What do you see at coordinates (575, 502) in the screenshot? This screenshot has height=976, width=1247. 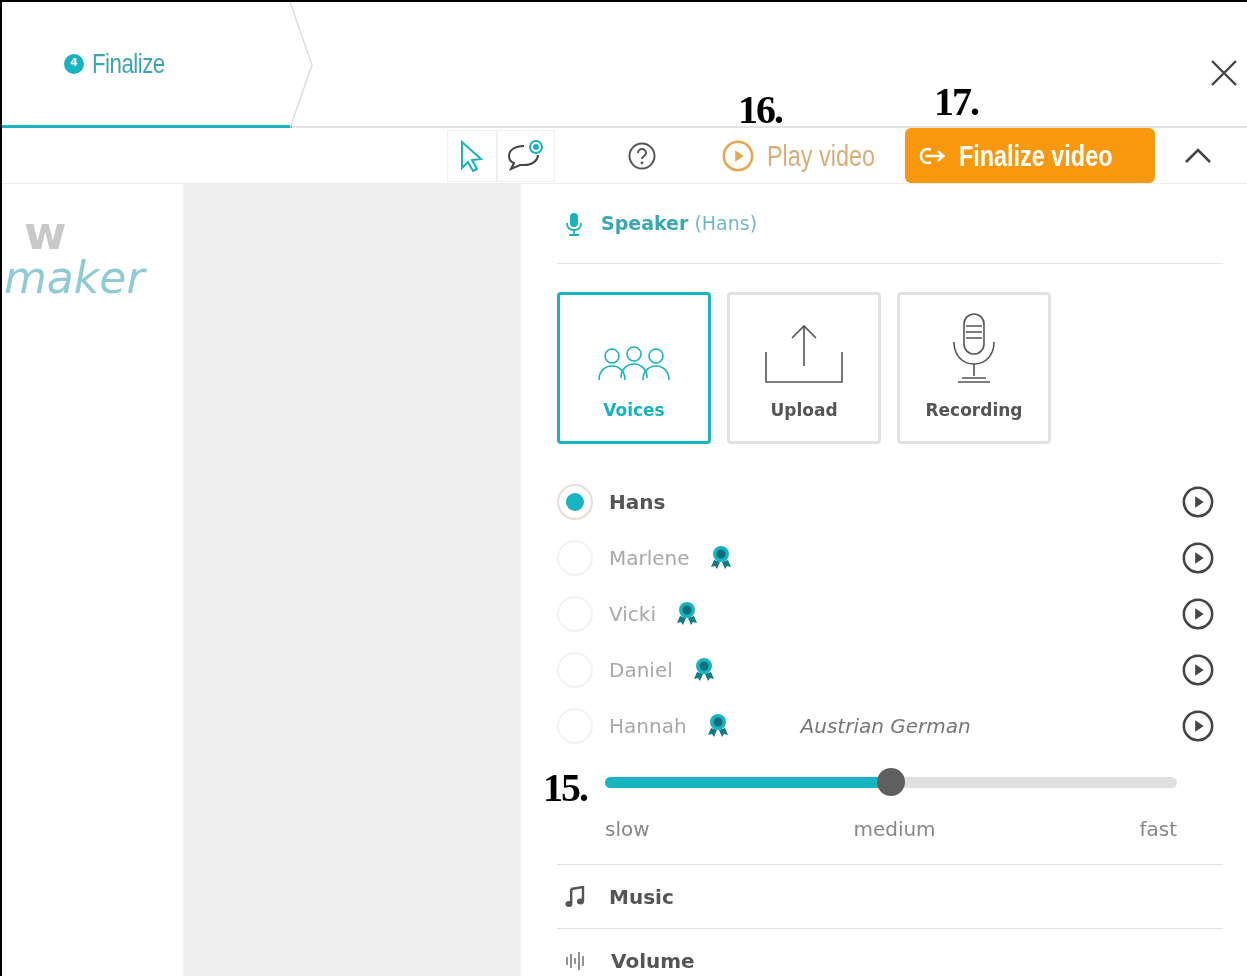 I see `voice-radio` at bounding box center [575, 502].